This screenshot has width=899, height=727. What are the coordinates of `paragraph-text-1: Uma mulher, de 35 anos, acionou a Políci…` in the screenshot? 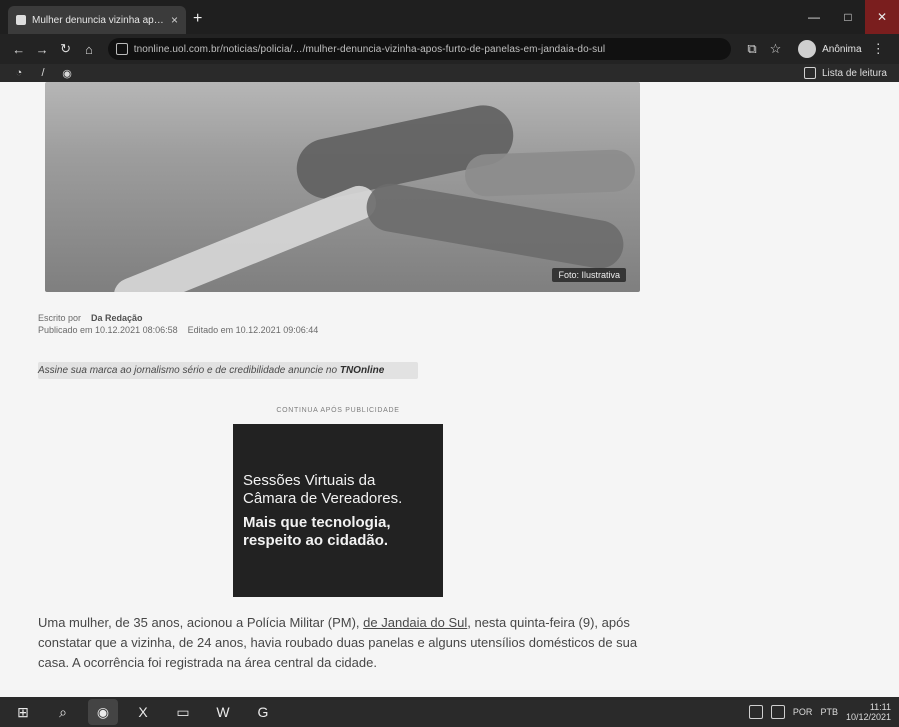 It's located at (199, 622).